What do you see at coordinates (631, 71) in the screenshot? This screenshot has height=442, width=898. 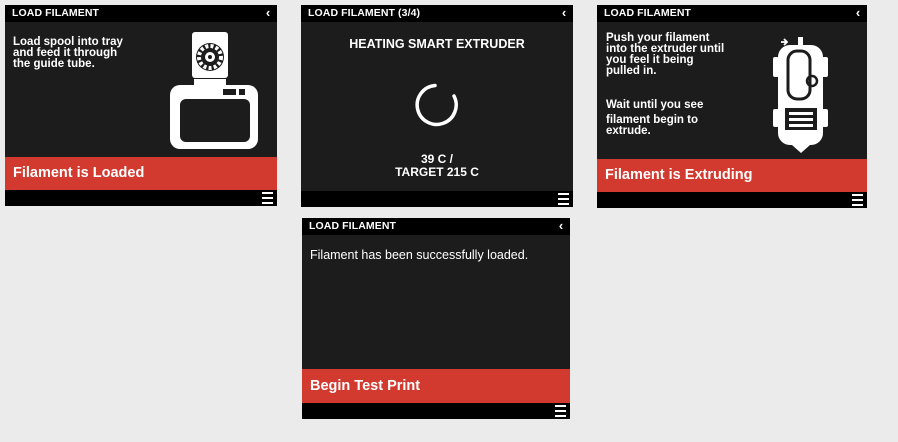 I see `instruction-line: pulled in.` at bounding box center [631, 71].